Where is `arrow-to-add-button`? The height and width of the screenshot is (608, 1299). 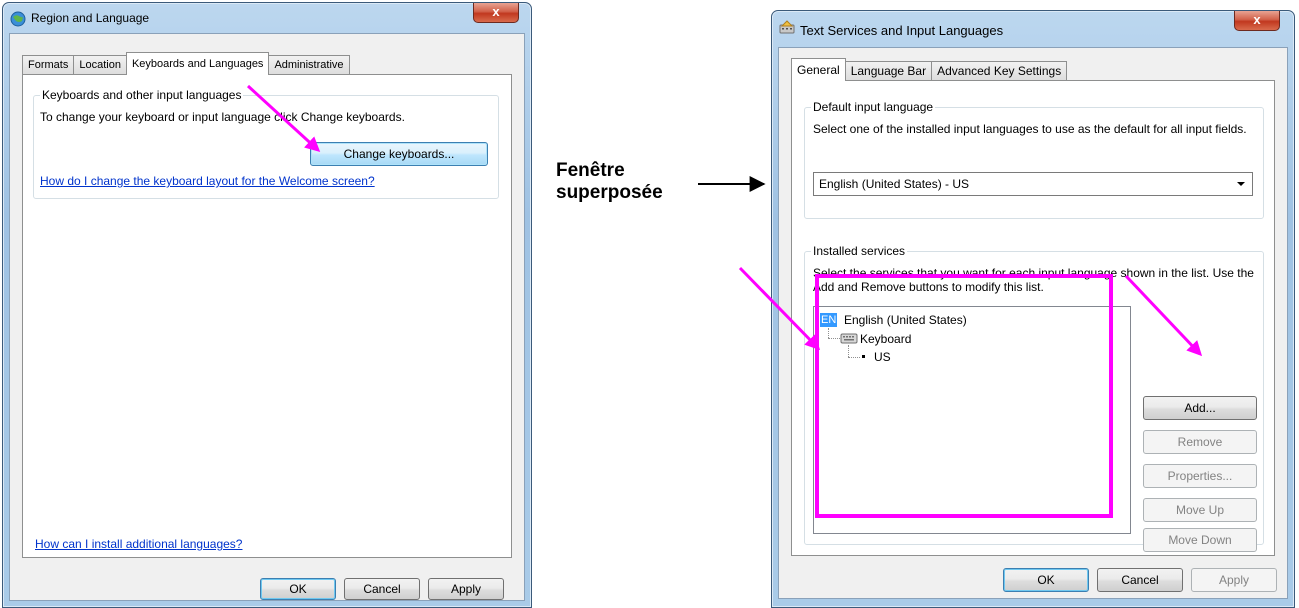
arrow-to-add-button is located at coordinates (1163, 315).